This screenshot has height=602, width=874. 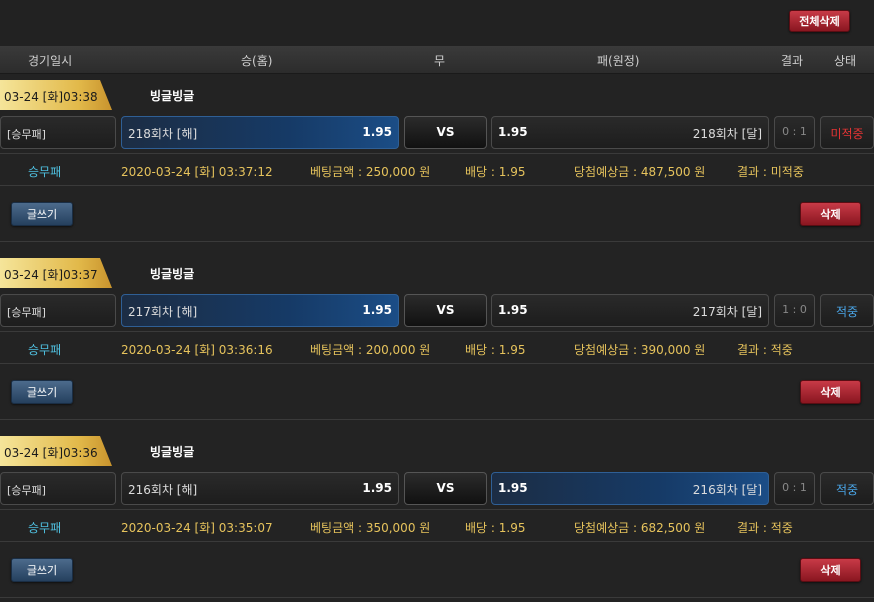 What do you see at coordinates (56, 95) in the screenshot?
I see `bet-date-badge: 03-24 [화]03:38` at bounding box center [56, 95].